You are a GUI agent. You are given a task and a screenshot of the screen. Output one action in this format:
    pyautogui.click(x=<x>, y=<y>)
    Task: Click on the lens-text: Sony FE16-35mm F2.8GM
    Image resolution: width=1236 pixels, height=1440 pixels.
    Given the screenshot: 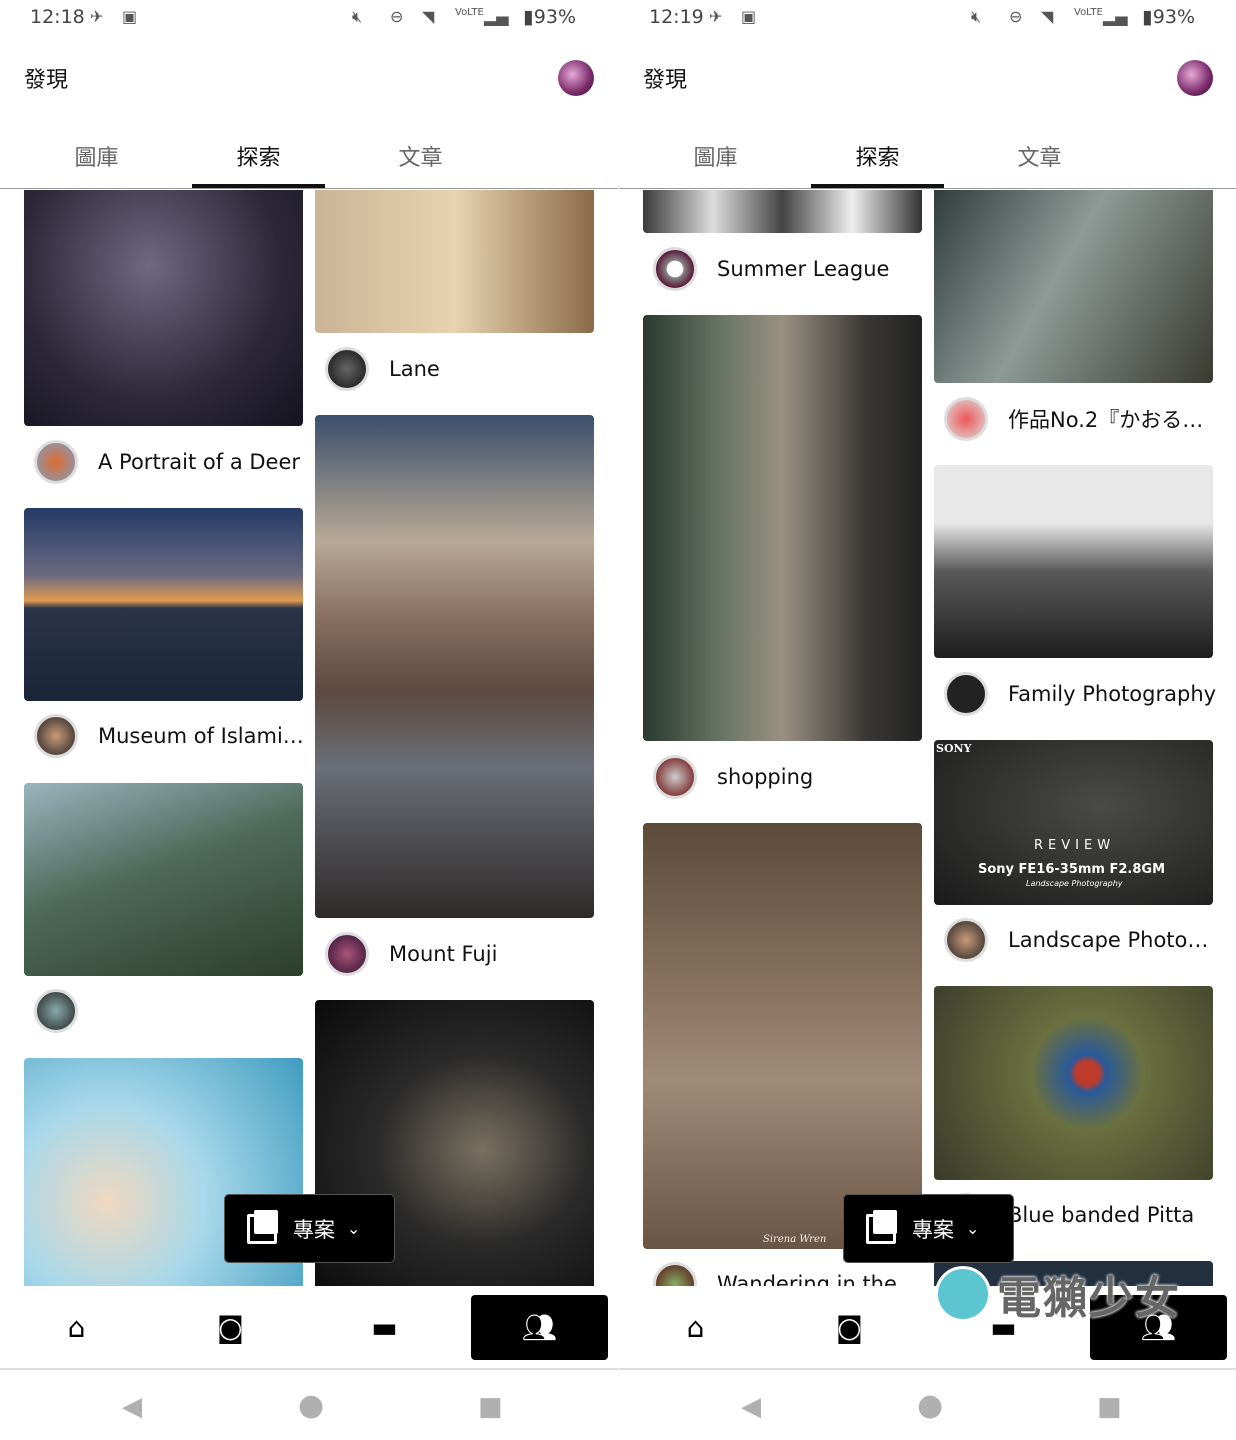 What is the action you would take?
    pyautogui.click(x=1072, y=869)
    